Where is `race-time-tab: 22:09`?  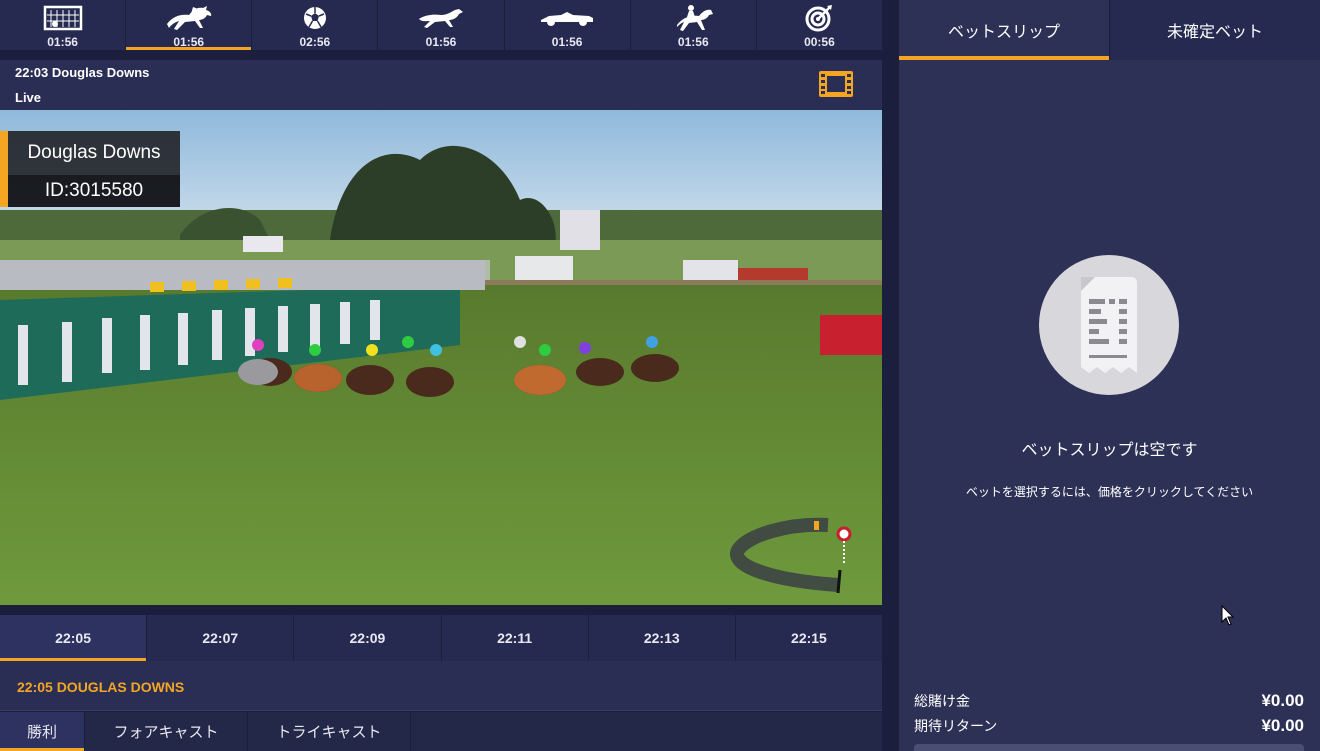 race-time-tab: 22:09 is located at coordinates (368, 638).